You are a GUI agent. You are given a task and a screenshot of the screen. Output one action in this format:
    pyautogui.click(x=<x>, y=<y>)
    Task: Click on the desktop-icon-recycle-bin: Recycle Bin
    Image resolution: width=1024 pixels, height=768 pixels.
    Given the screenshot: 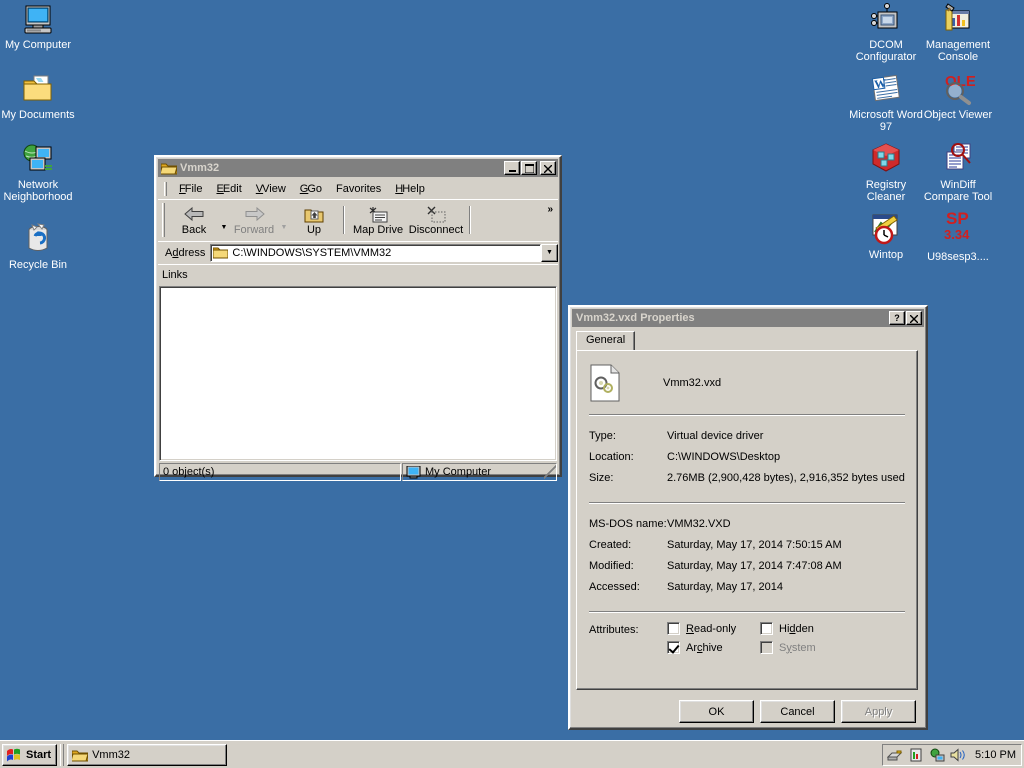 What is the action you would take?
    pyautogui.click(x=38, y=246)
    